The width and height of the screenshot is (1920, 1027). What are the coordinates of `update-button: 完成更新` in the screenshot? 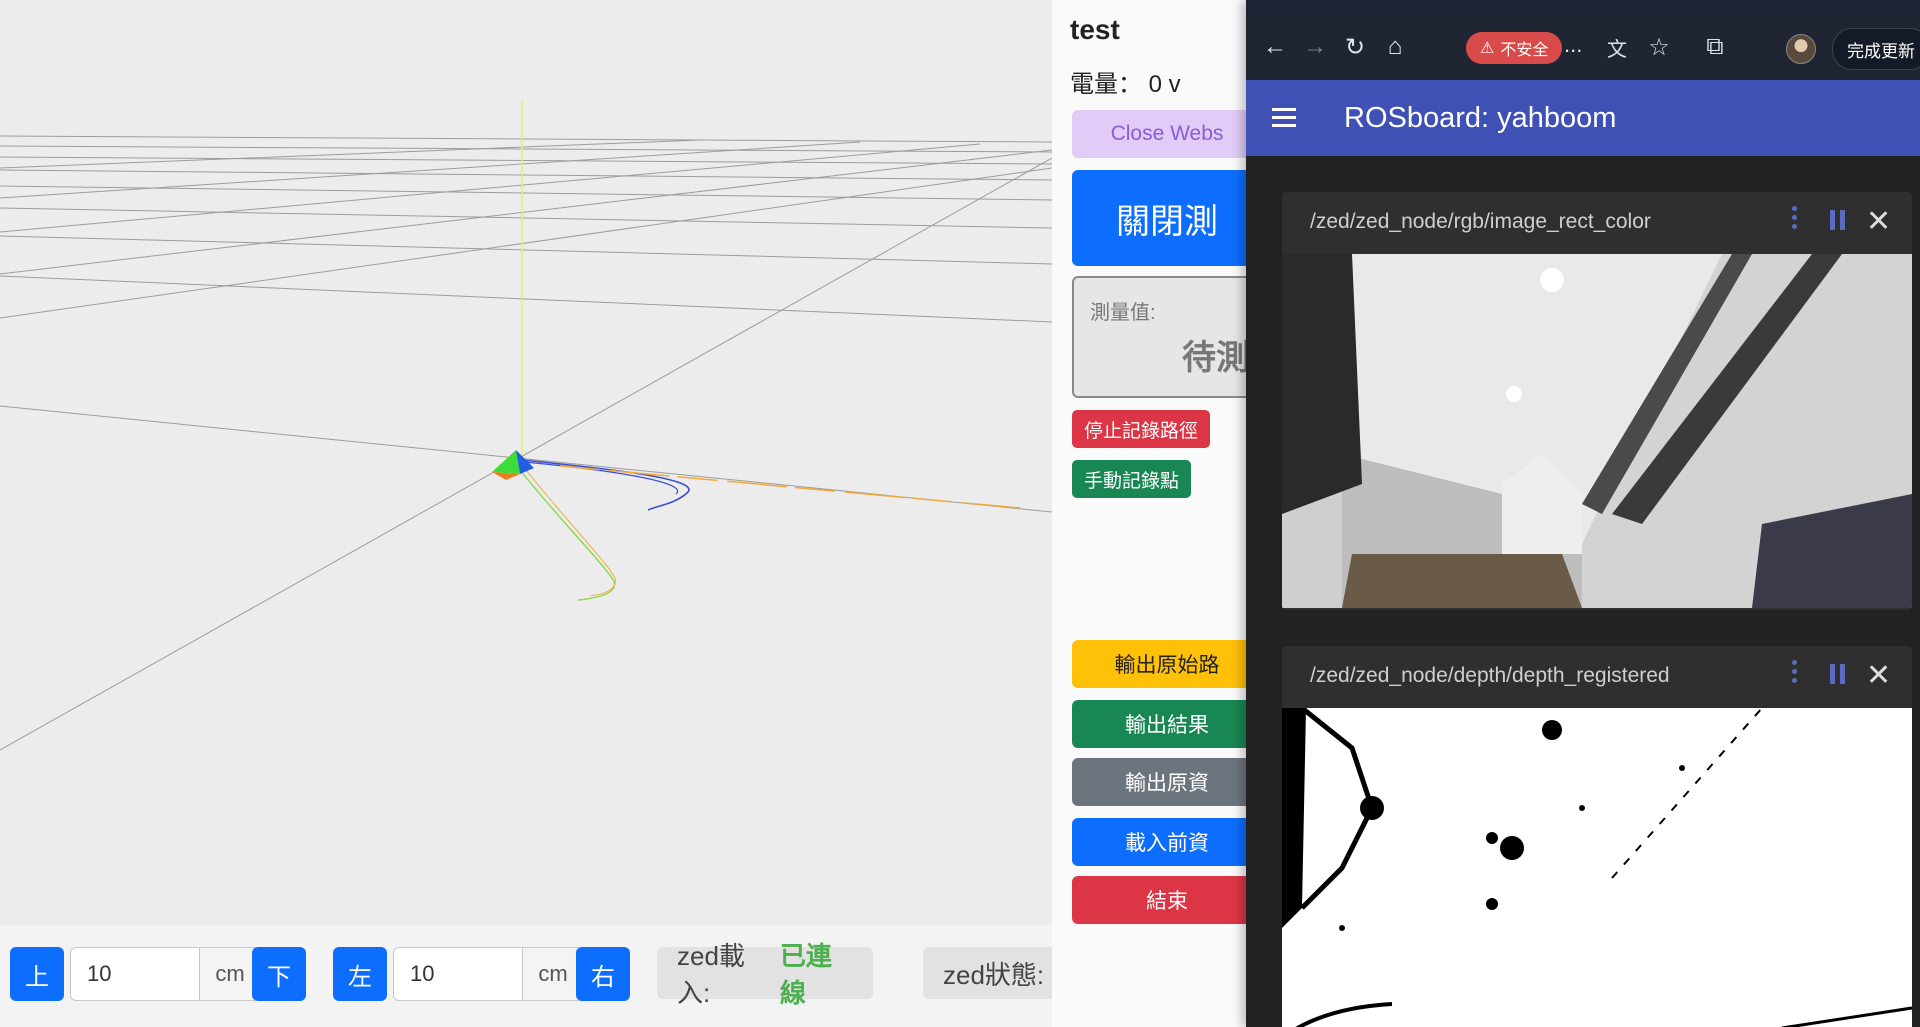 It's located at (1876, 49).